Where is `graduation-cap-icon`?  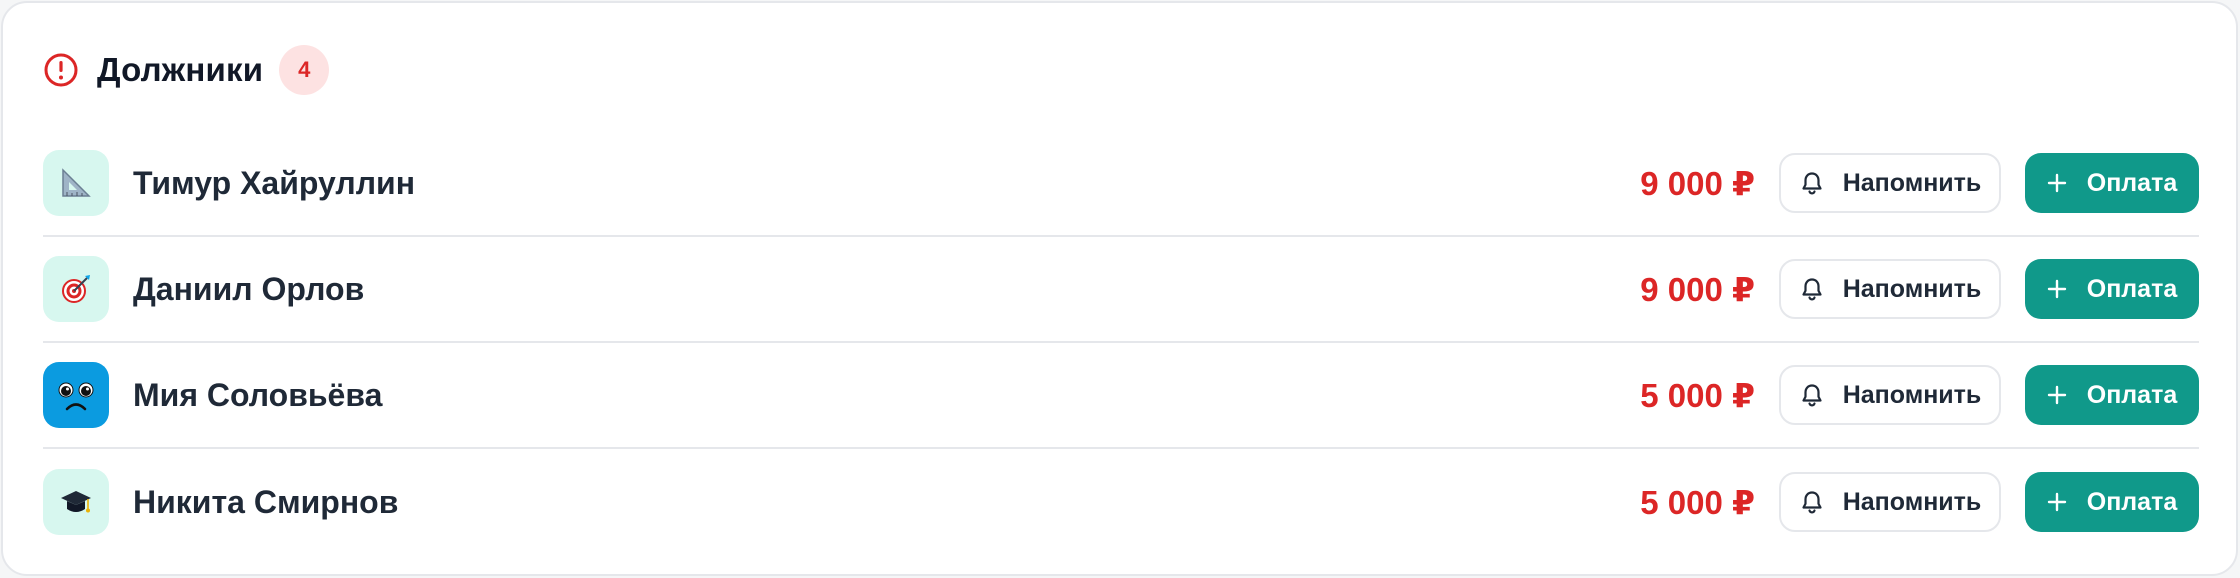
graduation-cap-icon is located at coordinates (76, 502).